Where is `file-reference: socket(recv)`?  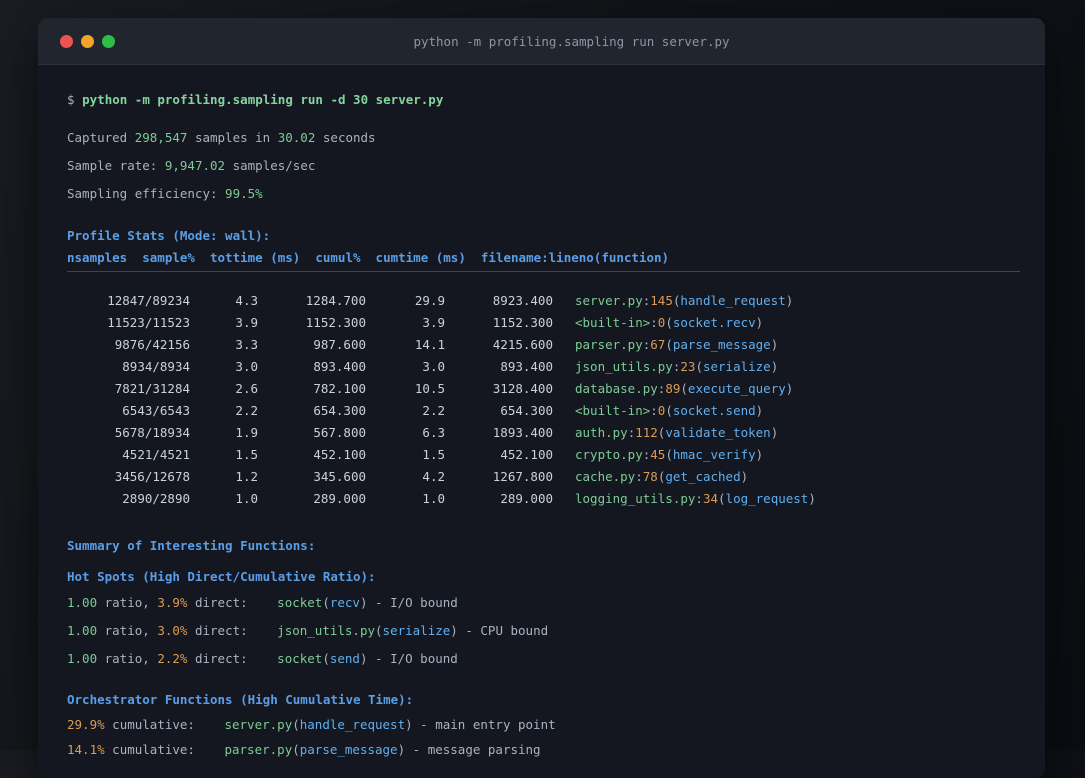 file-reference: socket(recv) is located at coordinates (322, 602).